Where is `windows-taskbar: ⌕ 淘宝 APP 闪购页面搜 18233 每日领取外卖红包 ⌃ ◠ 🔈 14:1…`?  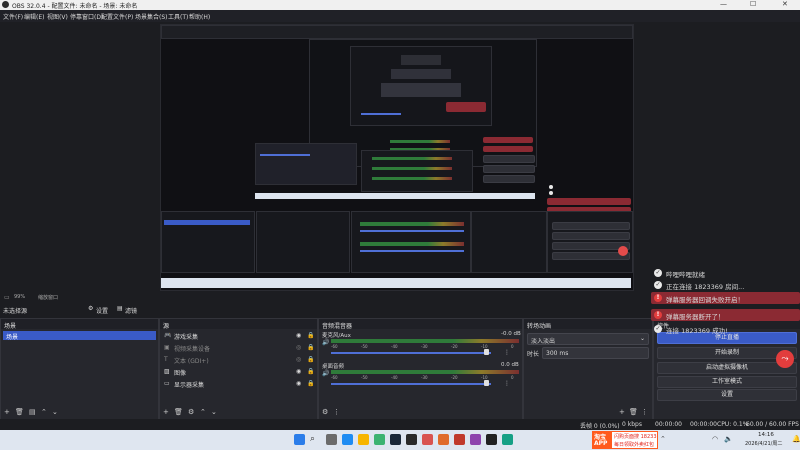 windows-taskbar: ⌕ 淘宝 APP 闪购页面搜 18233 每日领取外卖红包 ⌃ ◠ 🔈 14:1… is located at coordinates (400, 440).